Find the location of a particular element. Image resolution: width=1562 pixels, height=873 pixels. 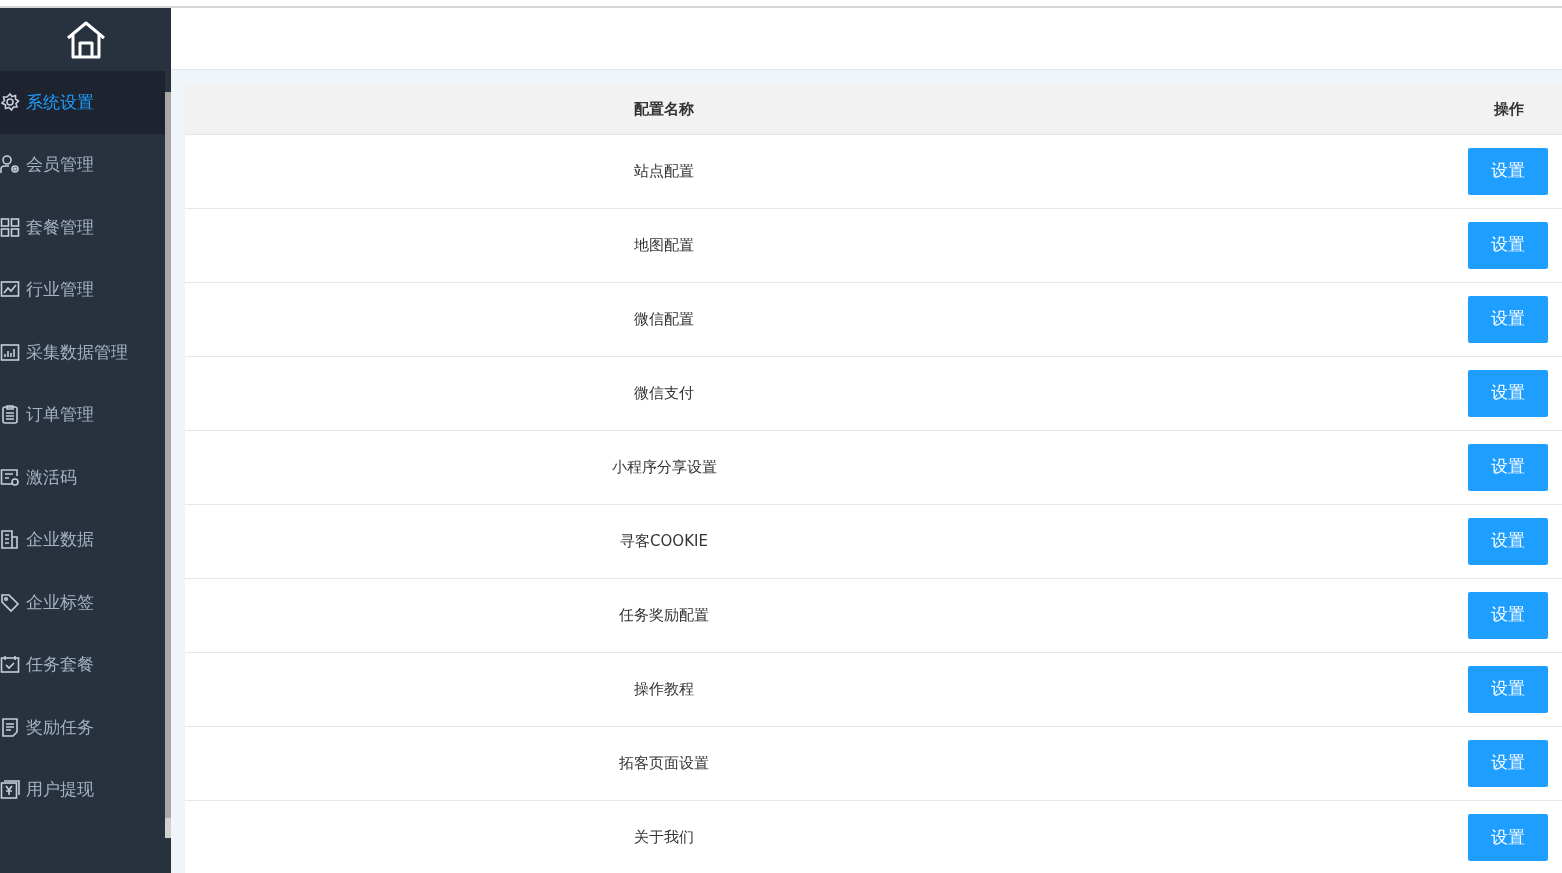

sidebar-item: 任务套餐 is located at coordinates (82, 664).